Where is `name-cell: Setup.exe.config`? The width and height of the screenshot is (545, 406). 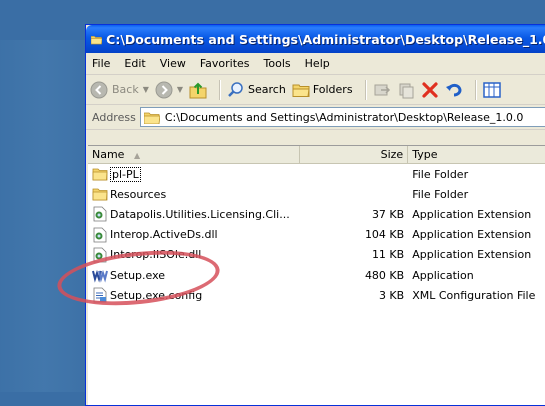 name-cell: Setup.exe.config is located at coordinates (194, 295).